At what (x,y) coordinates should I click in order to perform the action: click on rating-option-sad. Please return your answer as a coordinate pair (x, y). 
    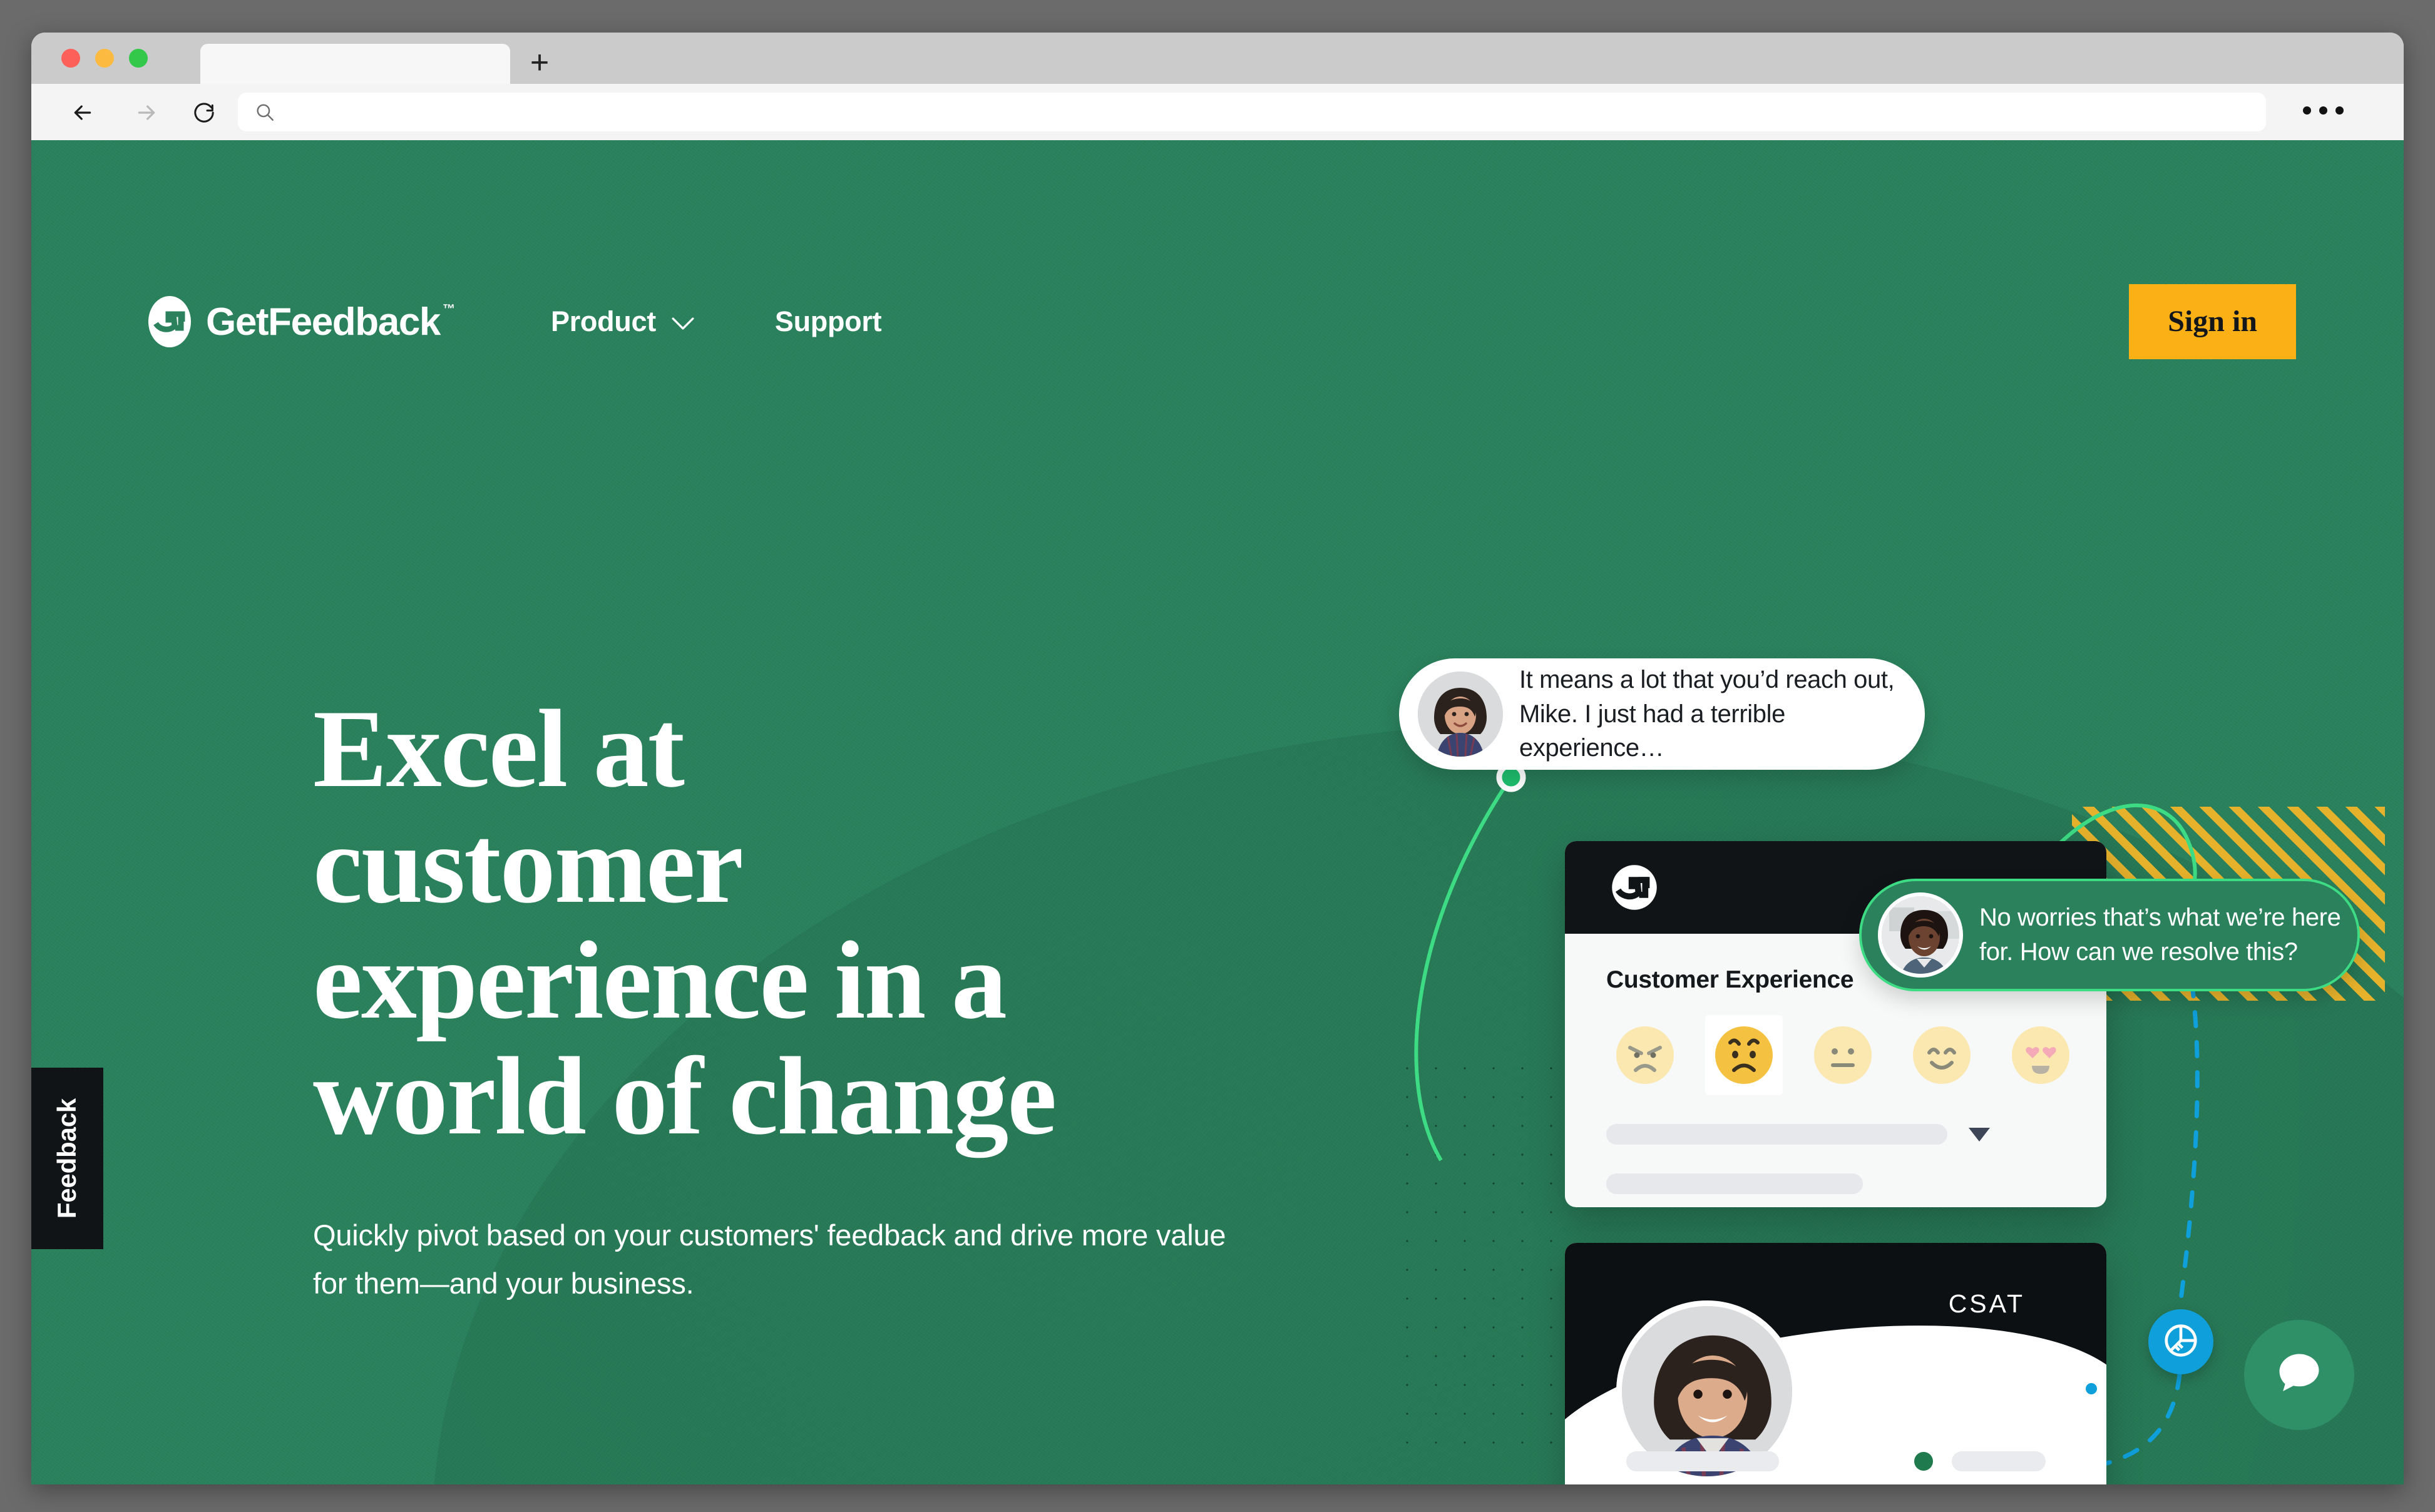
    Looking at the image, I should click on (1744, 1055).